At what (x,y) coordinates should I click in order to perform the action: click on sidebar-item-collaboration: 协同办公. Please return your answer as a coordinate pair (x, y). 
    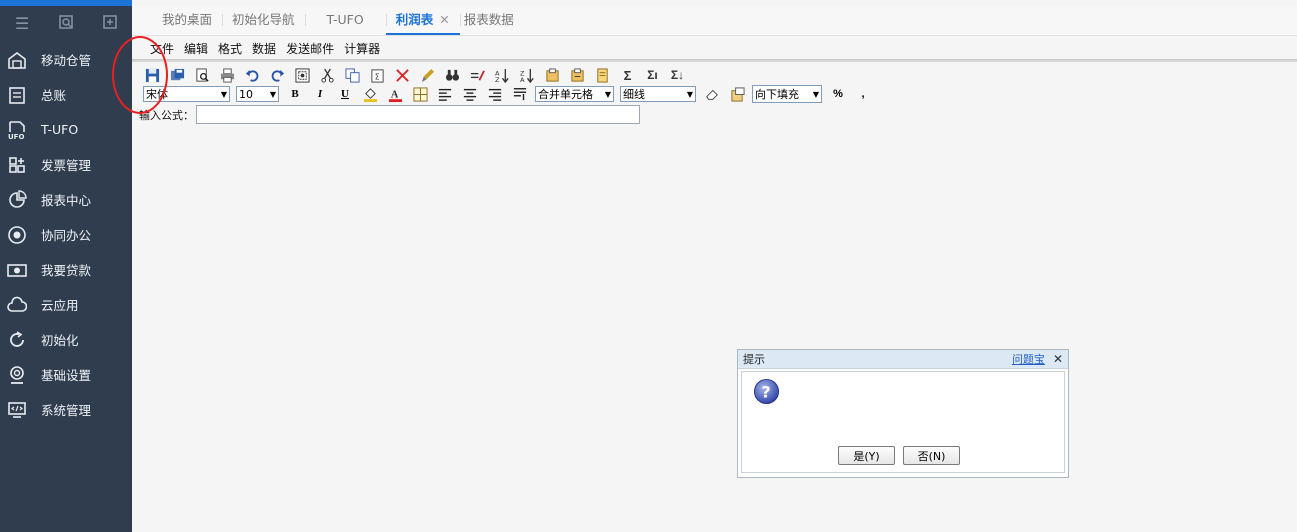
    Looking at the image, I should click on (66, 234).